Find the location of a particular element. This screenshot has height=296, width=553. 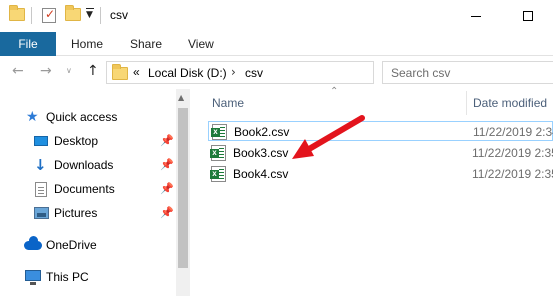

file-row-book2: Book2.csv 11/22/2019 2:34 is located at coordinates (380, 131).